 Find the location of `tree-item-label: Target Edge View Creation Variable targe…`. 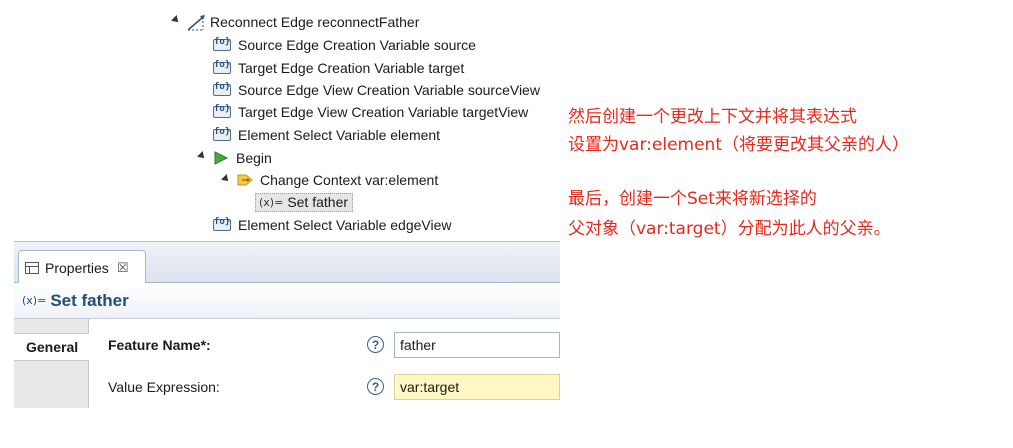

tree-item-label: Target Edge View Creation Variable targe… is located at coordinates (383, 112).